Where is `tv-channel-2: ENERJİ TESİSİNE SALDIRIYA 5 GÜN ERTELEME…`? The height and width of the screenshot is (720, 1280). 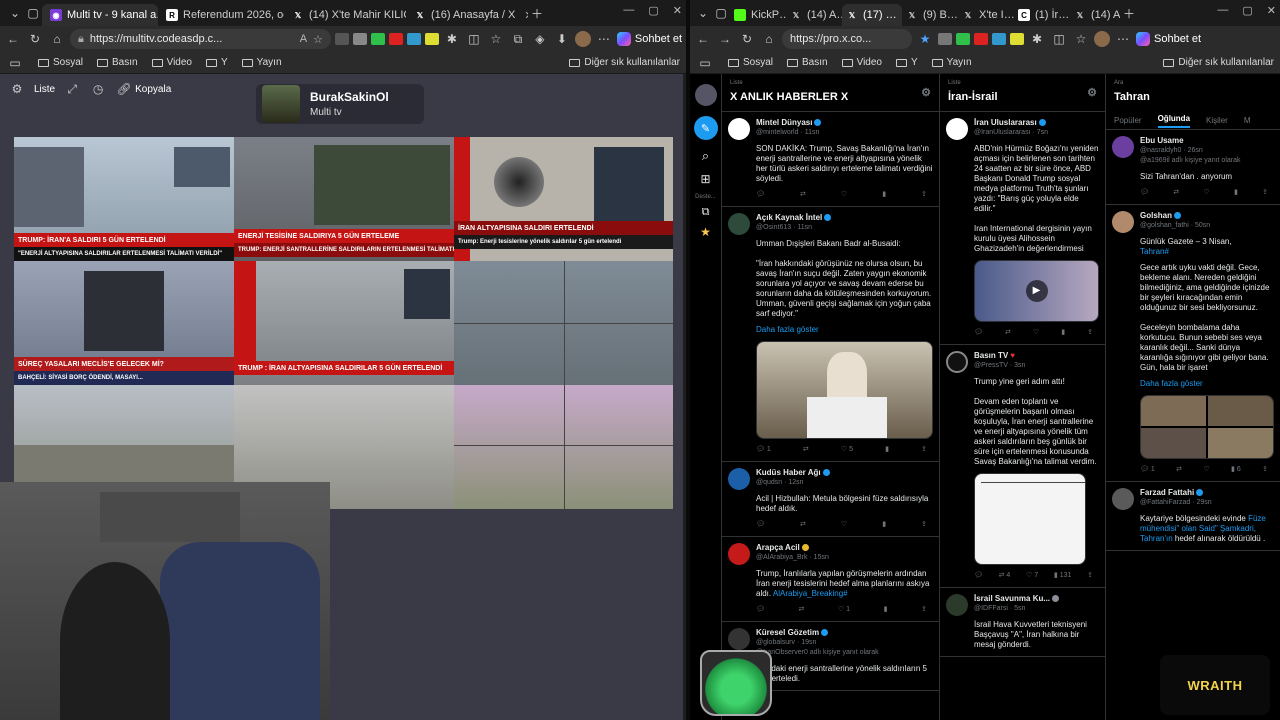
tv-channel-2: ENERJİ TESİSİNE SALDIRIYA 5 GÜN ERTELEME… is located at coordinates (344, 199).